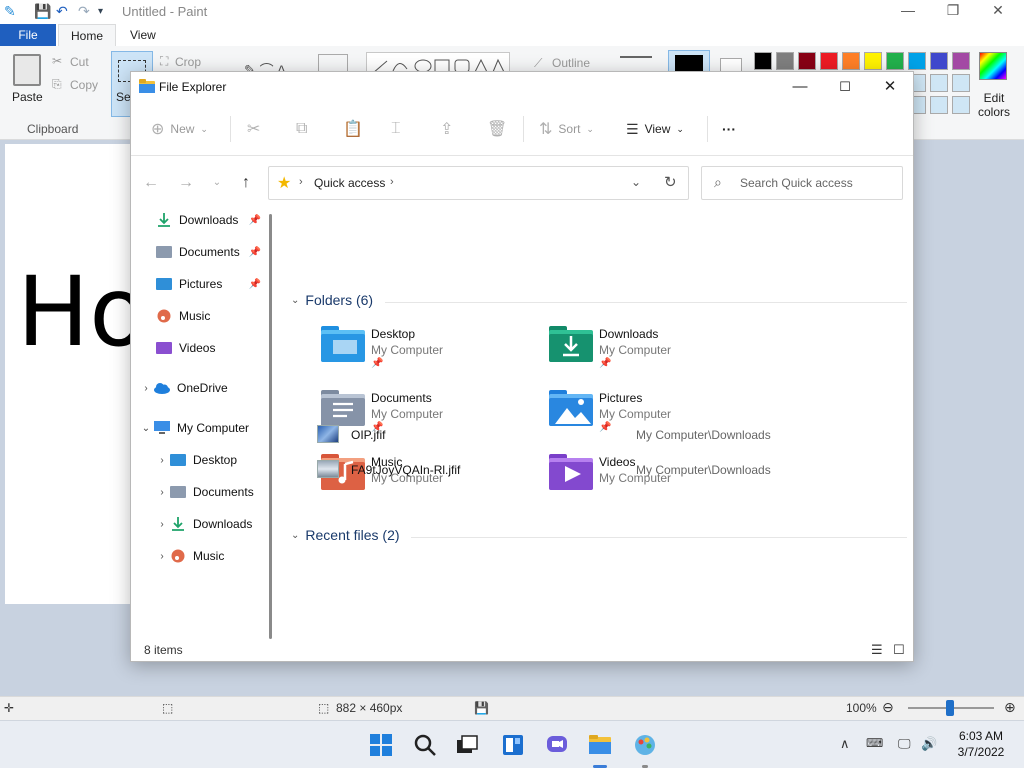  What do you see at coordinates (28, 35) in the screenshot?
I see `tab-file: File` at bounding box center [28, 35].